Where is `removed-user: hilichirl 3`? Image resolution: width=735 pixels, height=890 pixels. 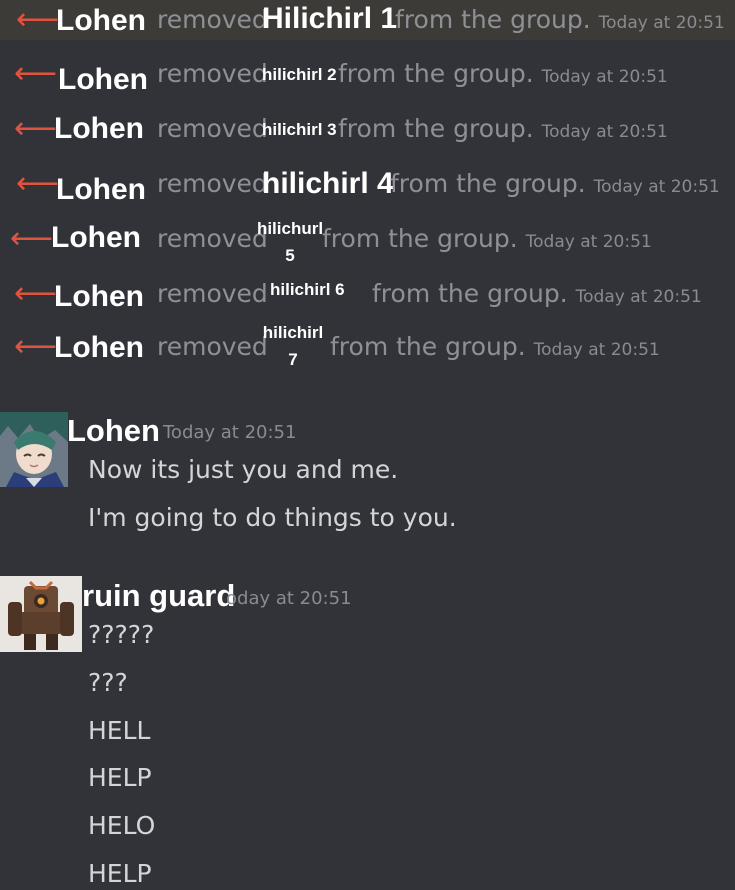 removed-user: hilichirl 3 is located at coordinates (299, 130).